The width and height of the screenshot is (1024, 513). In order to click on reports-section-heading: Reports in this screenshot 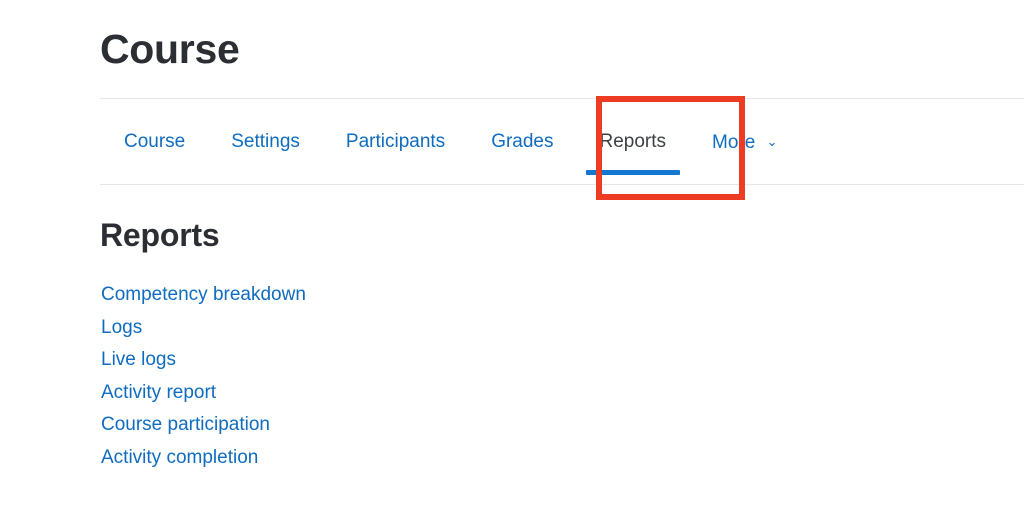, I will do `click(160, 235)`.